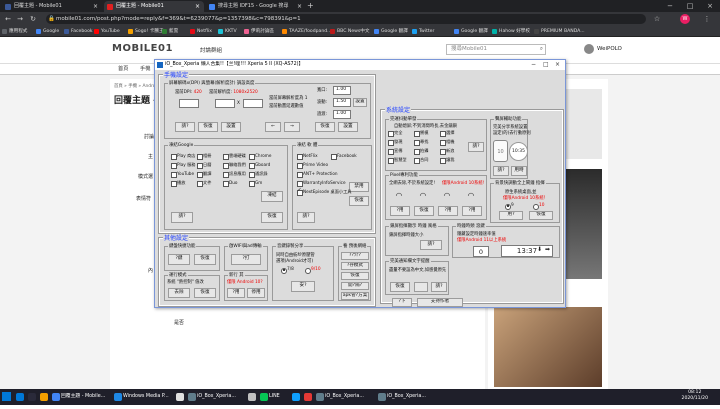 The height and width of the screenshot is (409, 720). Describe the element at coordinates (170, 31) in the screenshot. I see `bookmark-item: 藍雲` at that location.